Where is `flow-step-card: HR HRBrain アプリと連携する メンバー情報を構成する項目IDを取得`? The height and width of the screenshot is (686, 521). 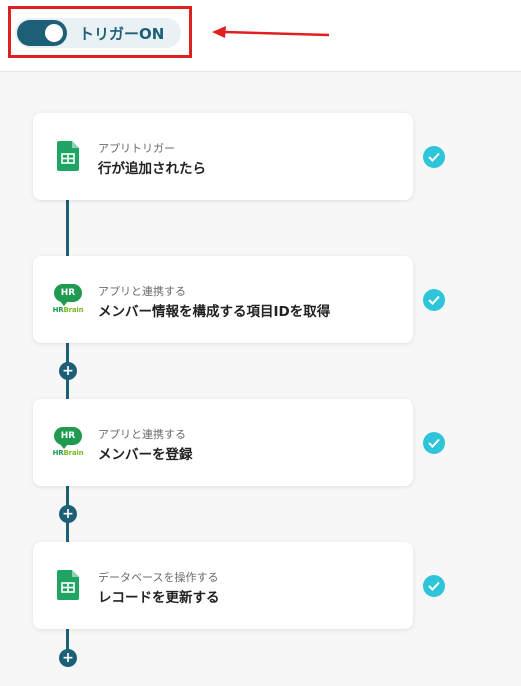
flow-step-card: HR HRBrain アプリと連携する メンバー情報を構成する項目IDを取得 is located at coordinates (223, 299).